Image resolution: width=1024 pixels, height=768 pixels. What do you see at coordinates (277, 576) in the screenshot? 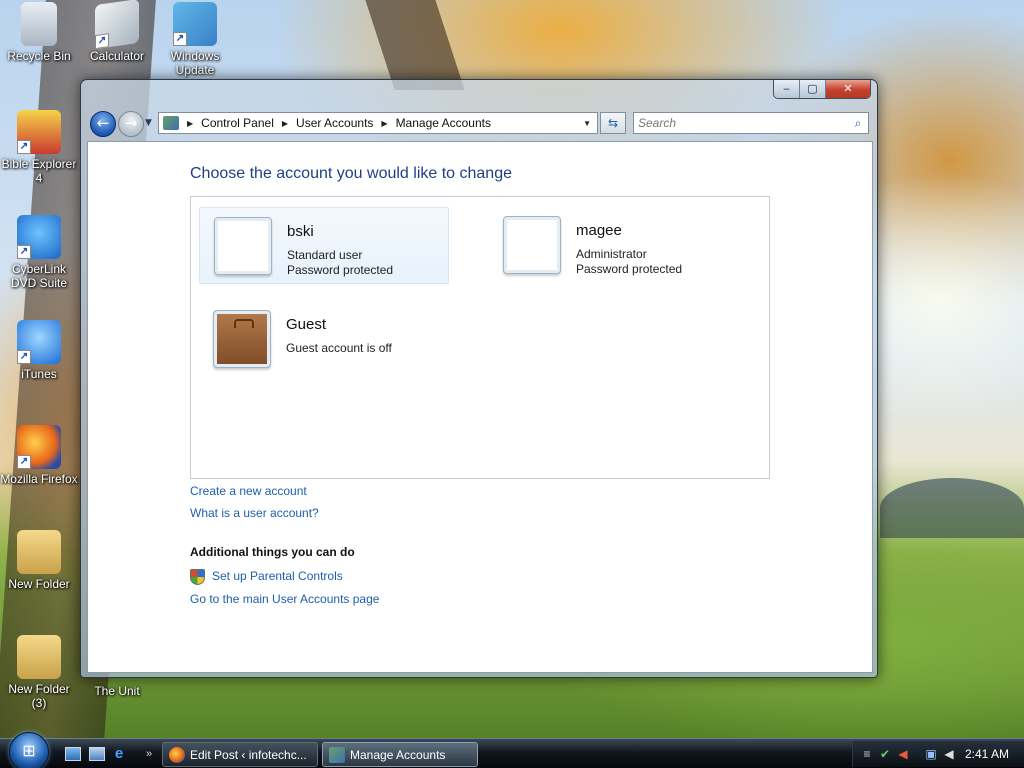
I see `parental-controls-link: Set up Parental Controls` at bounding box center [277, 576].